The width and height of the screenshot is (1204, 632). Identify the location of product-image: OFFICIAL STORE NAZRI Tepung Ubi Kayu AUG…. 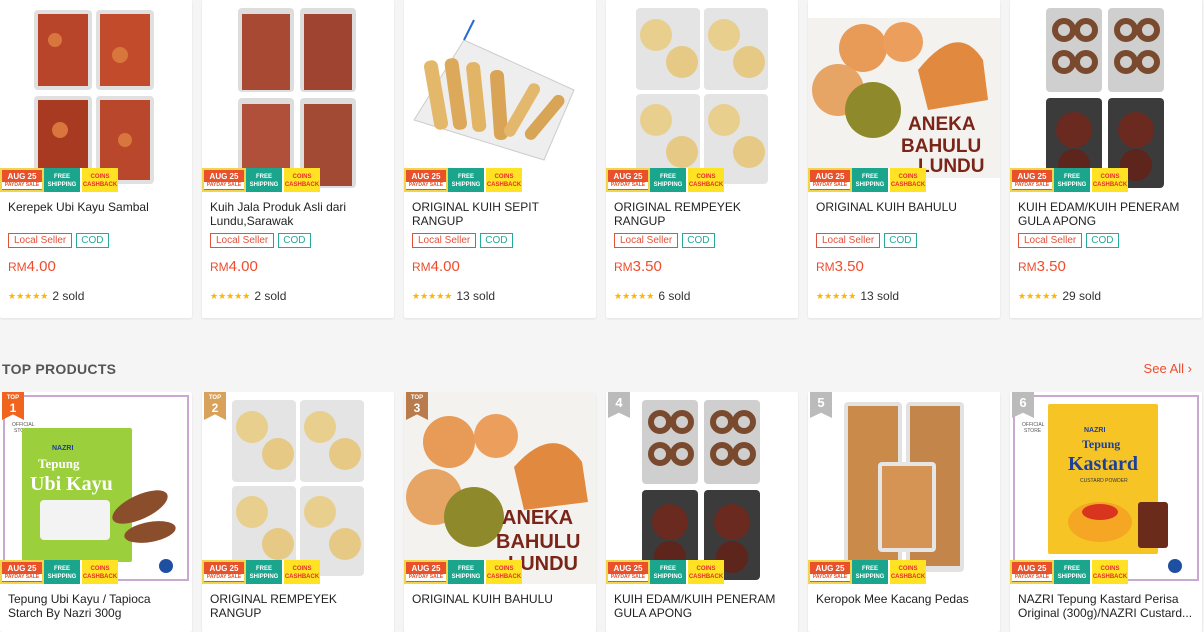
(96, 488).